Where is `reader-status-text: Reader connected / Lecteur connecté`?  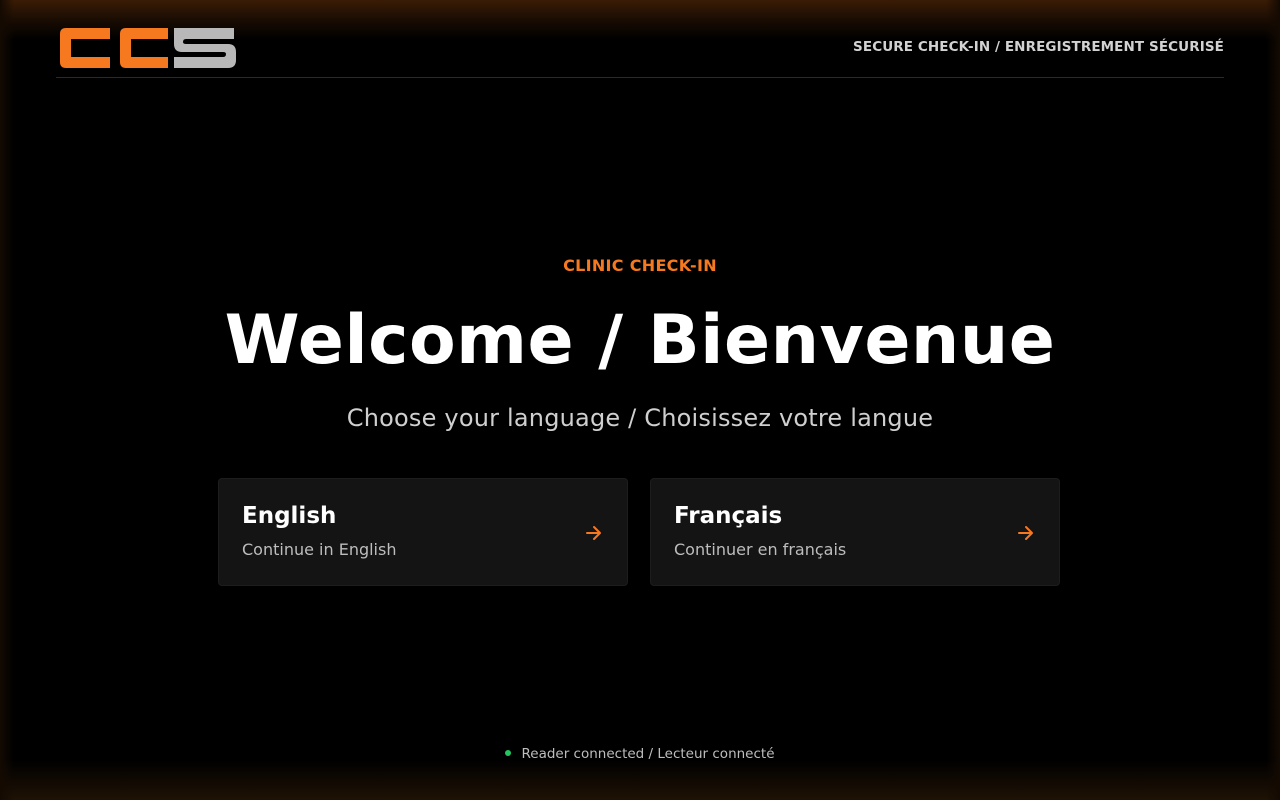
reader-status-text: Reader connected / Lecteur connecté is located at coordinates (648, 754).